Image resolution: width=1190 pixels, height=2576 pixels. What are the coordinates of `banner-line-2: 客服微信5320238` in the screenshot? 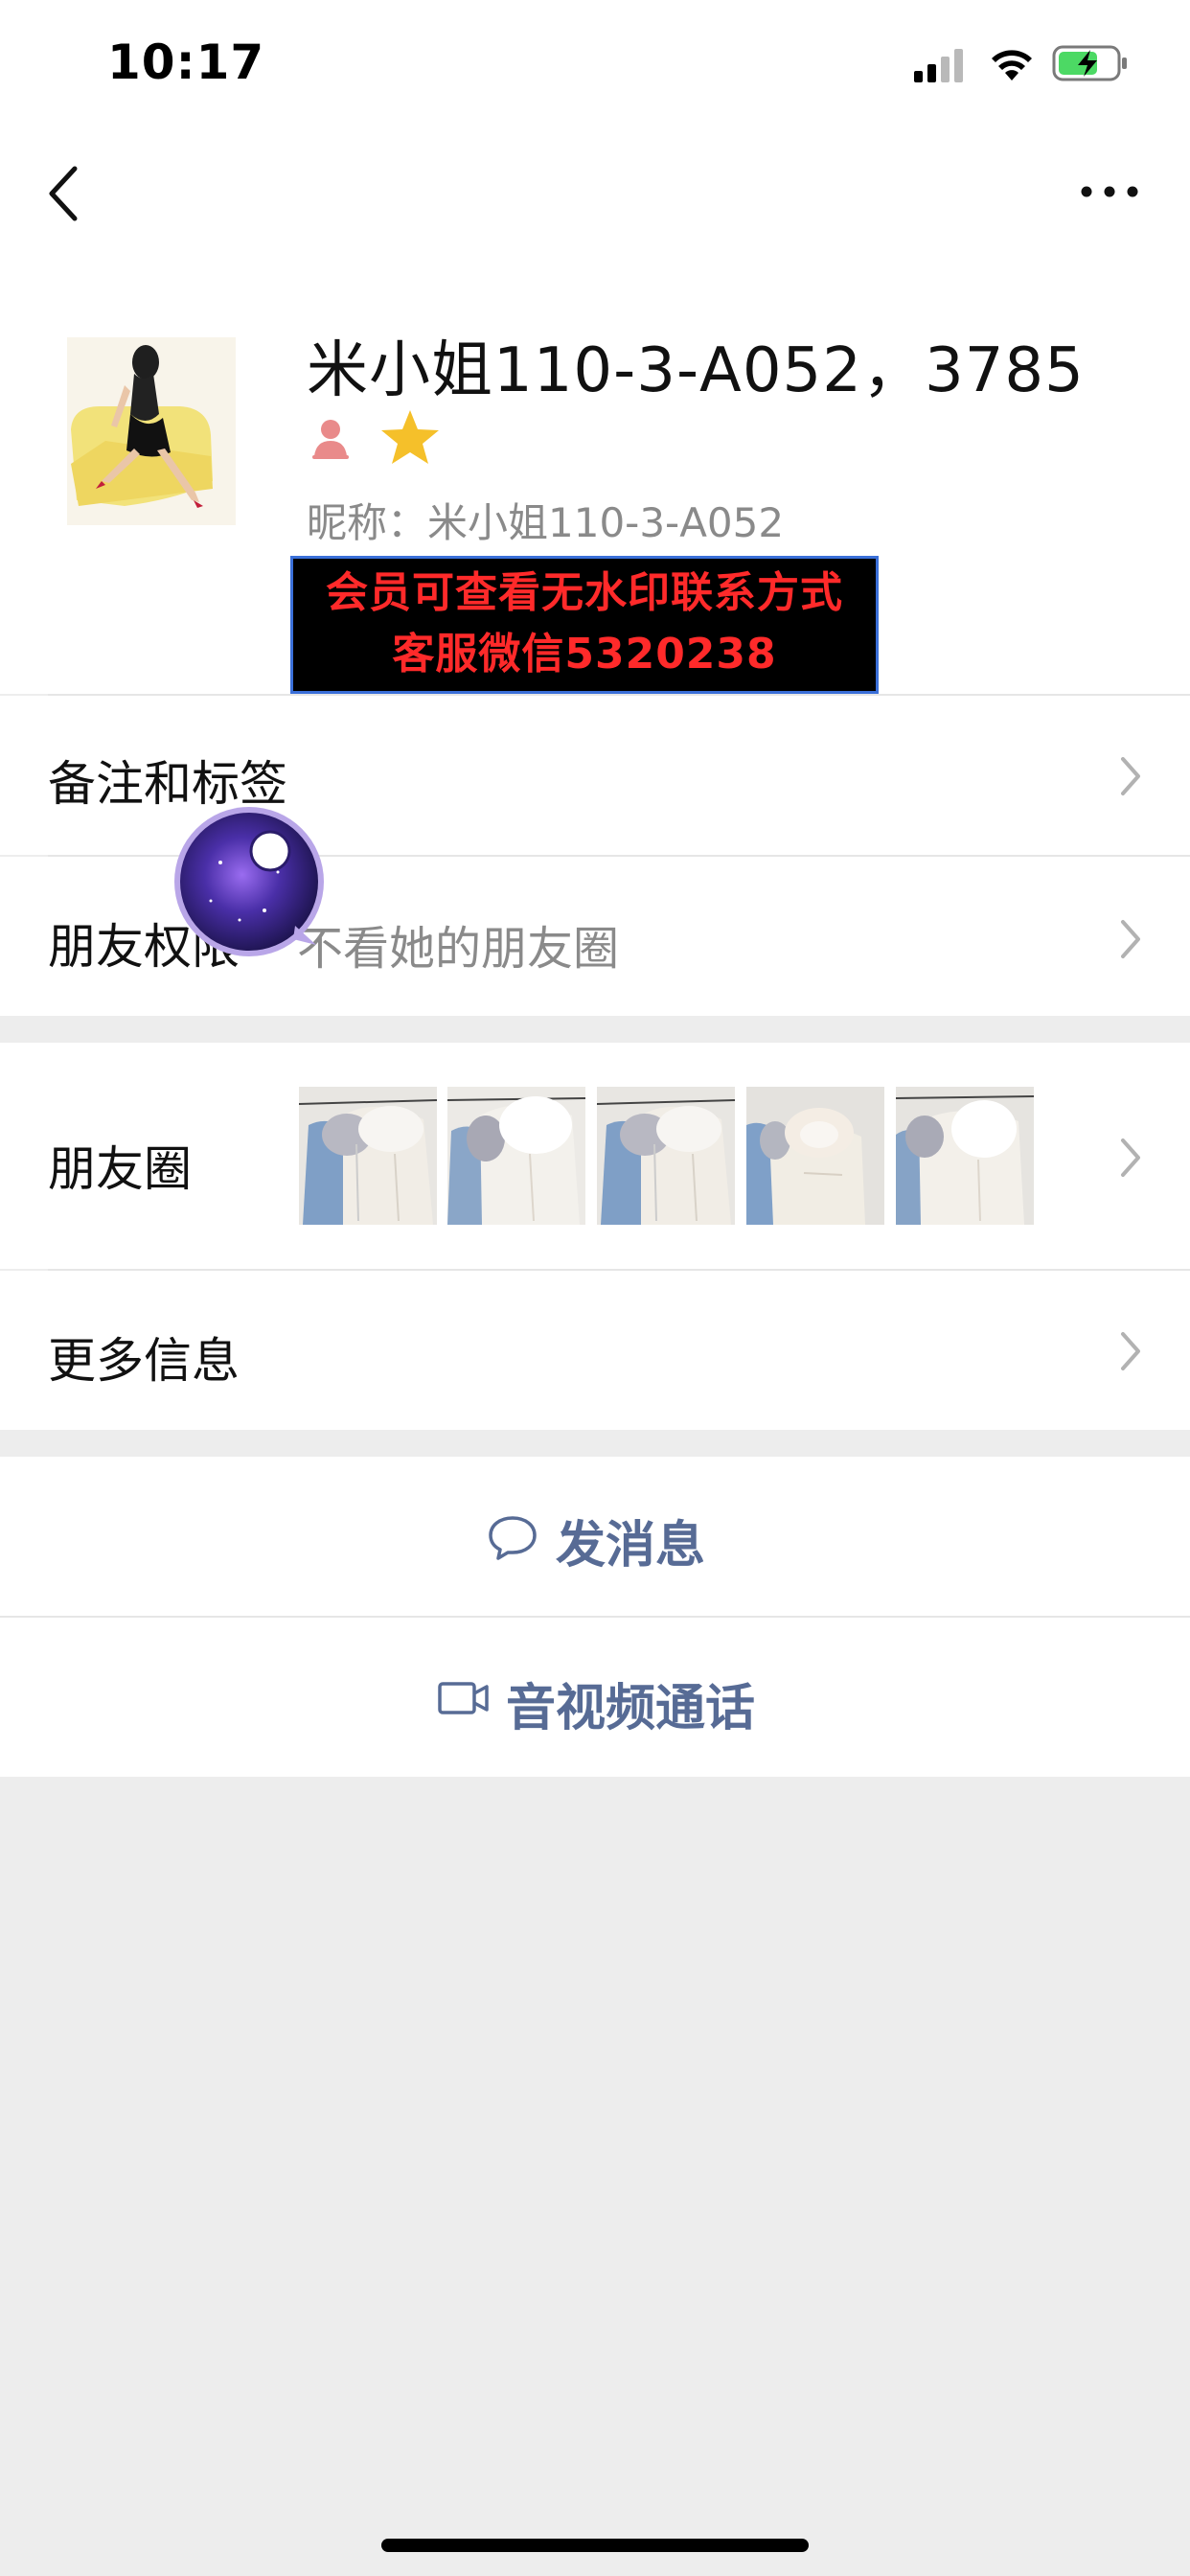 It's located at (585, 654).